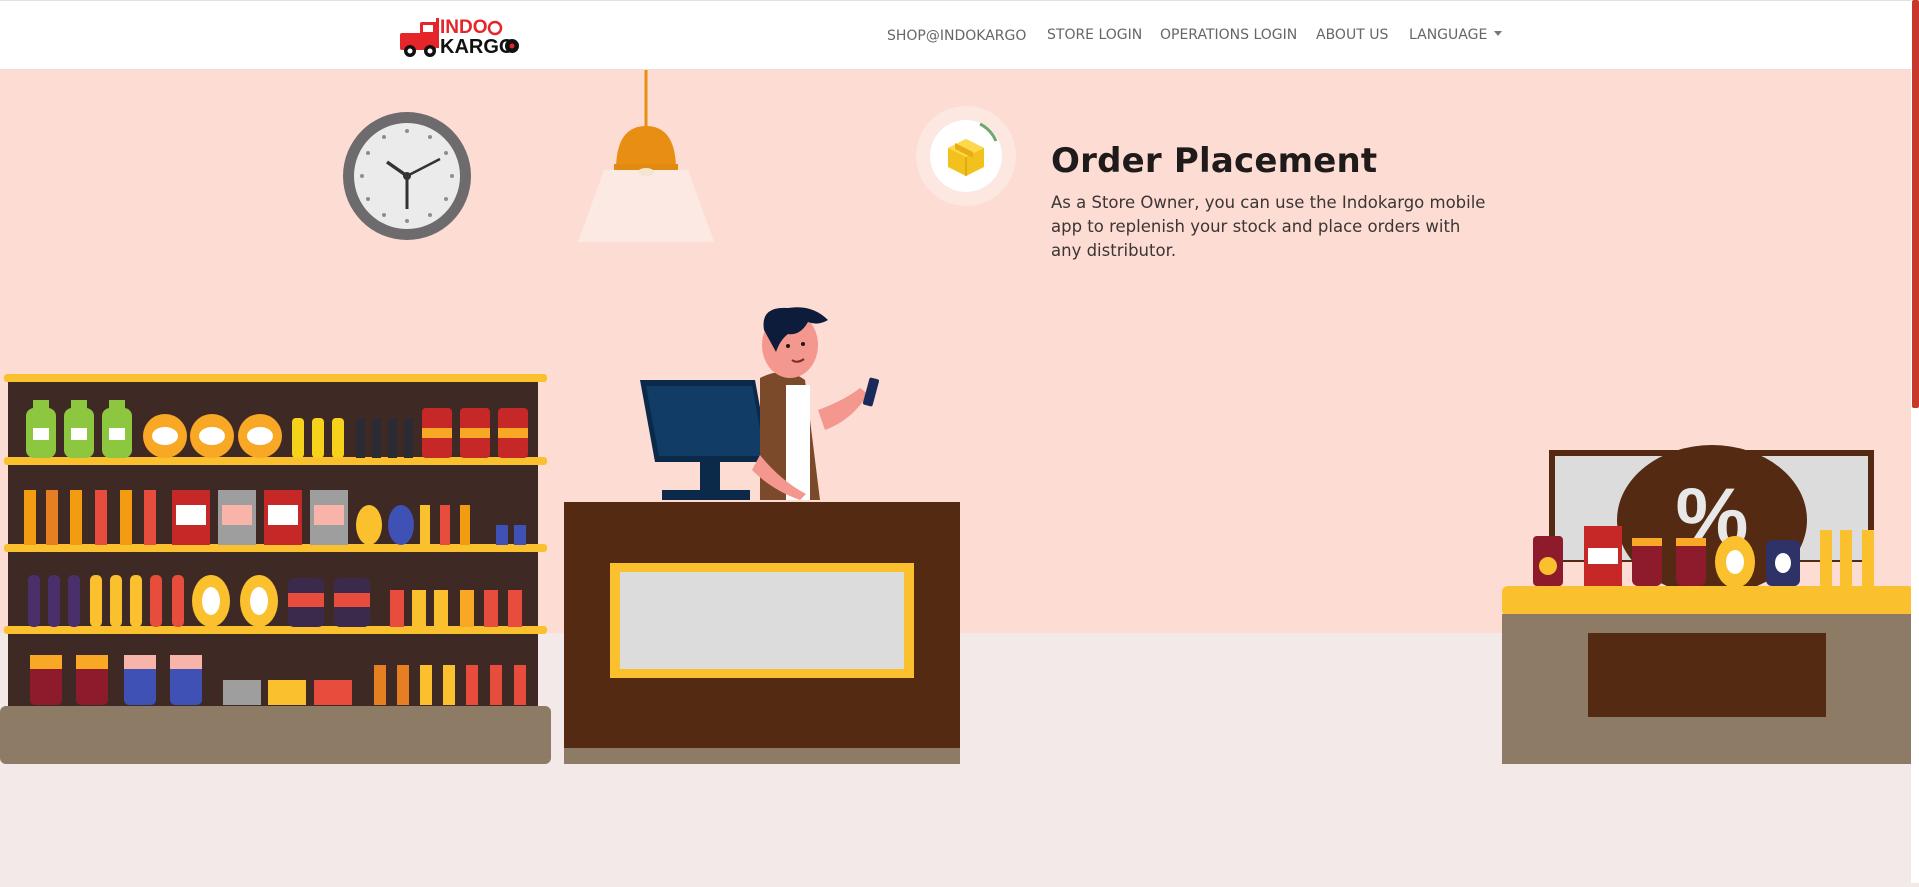 This screenshot has width=1919, height=887. What do you see at coordinates (956, 36) in the screenshot?
I see `nav-shop-indokargo: SHOP@INDOKARGO` at bounding box center [956, 36].